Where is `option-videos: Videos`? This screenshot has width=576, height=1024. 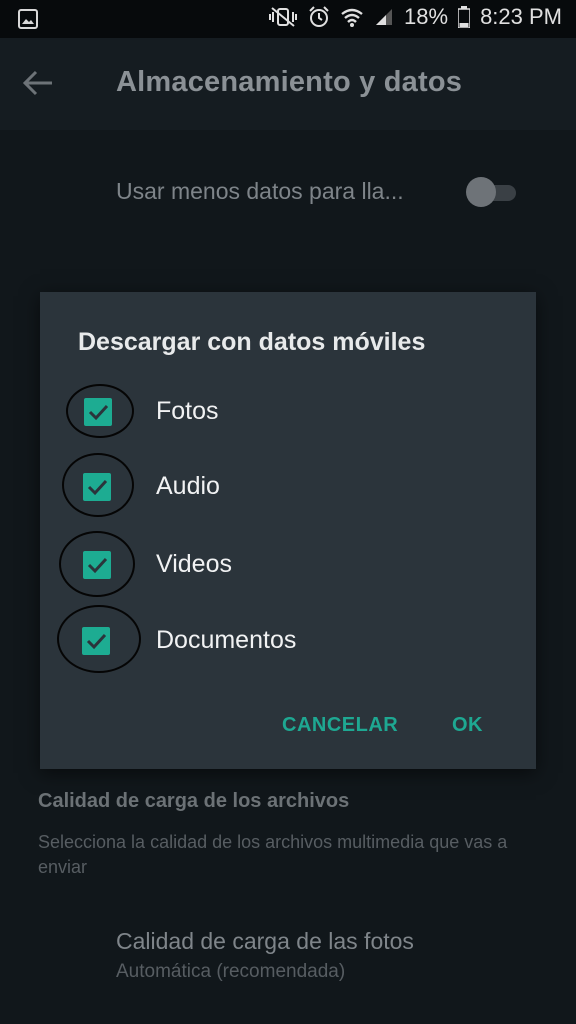
option-videos: Videos is located at coordinates (288, 564).